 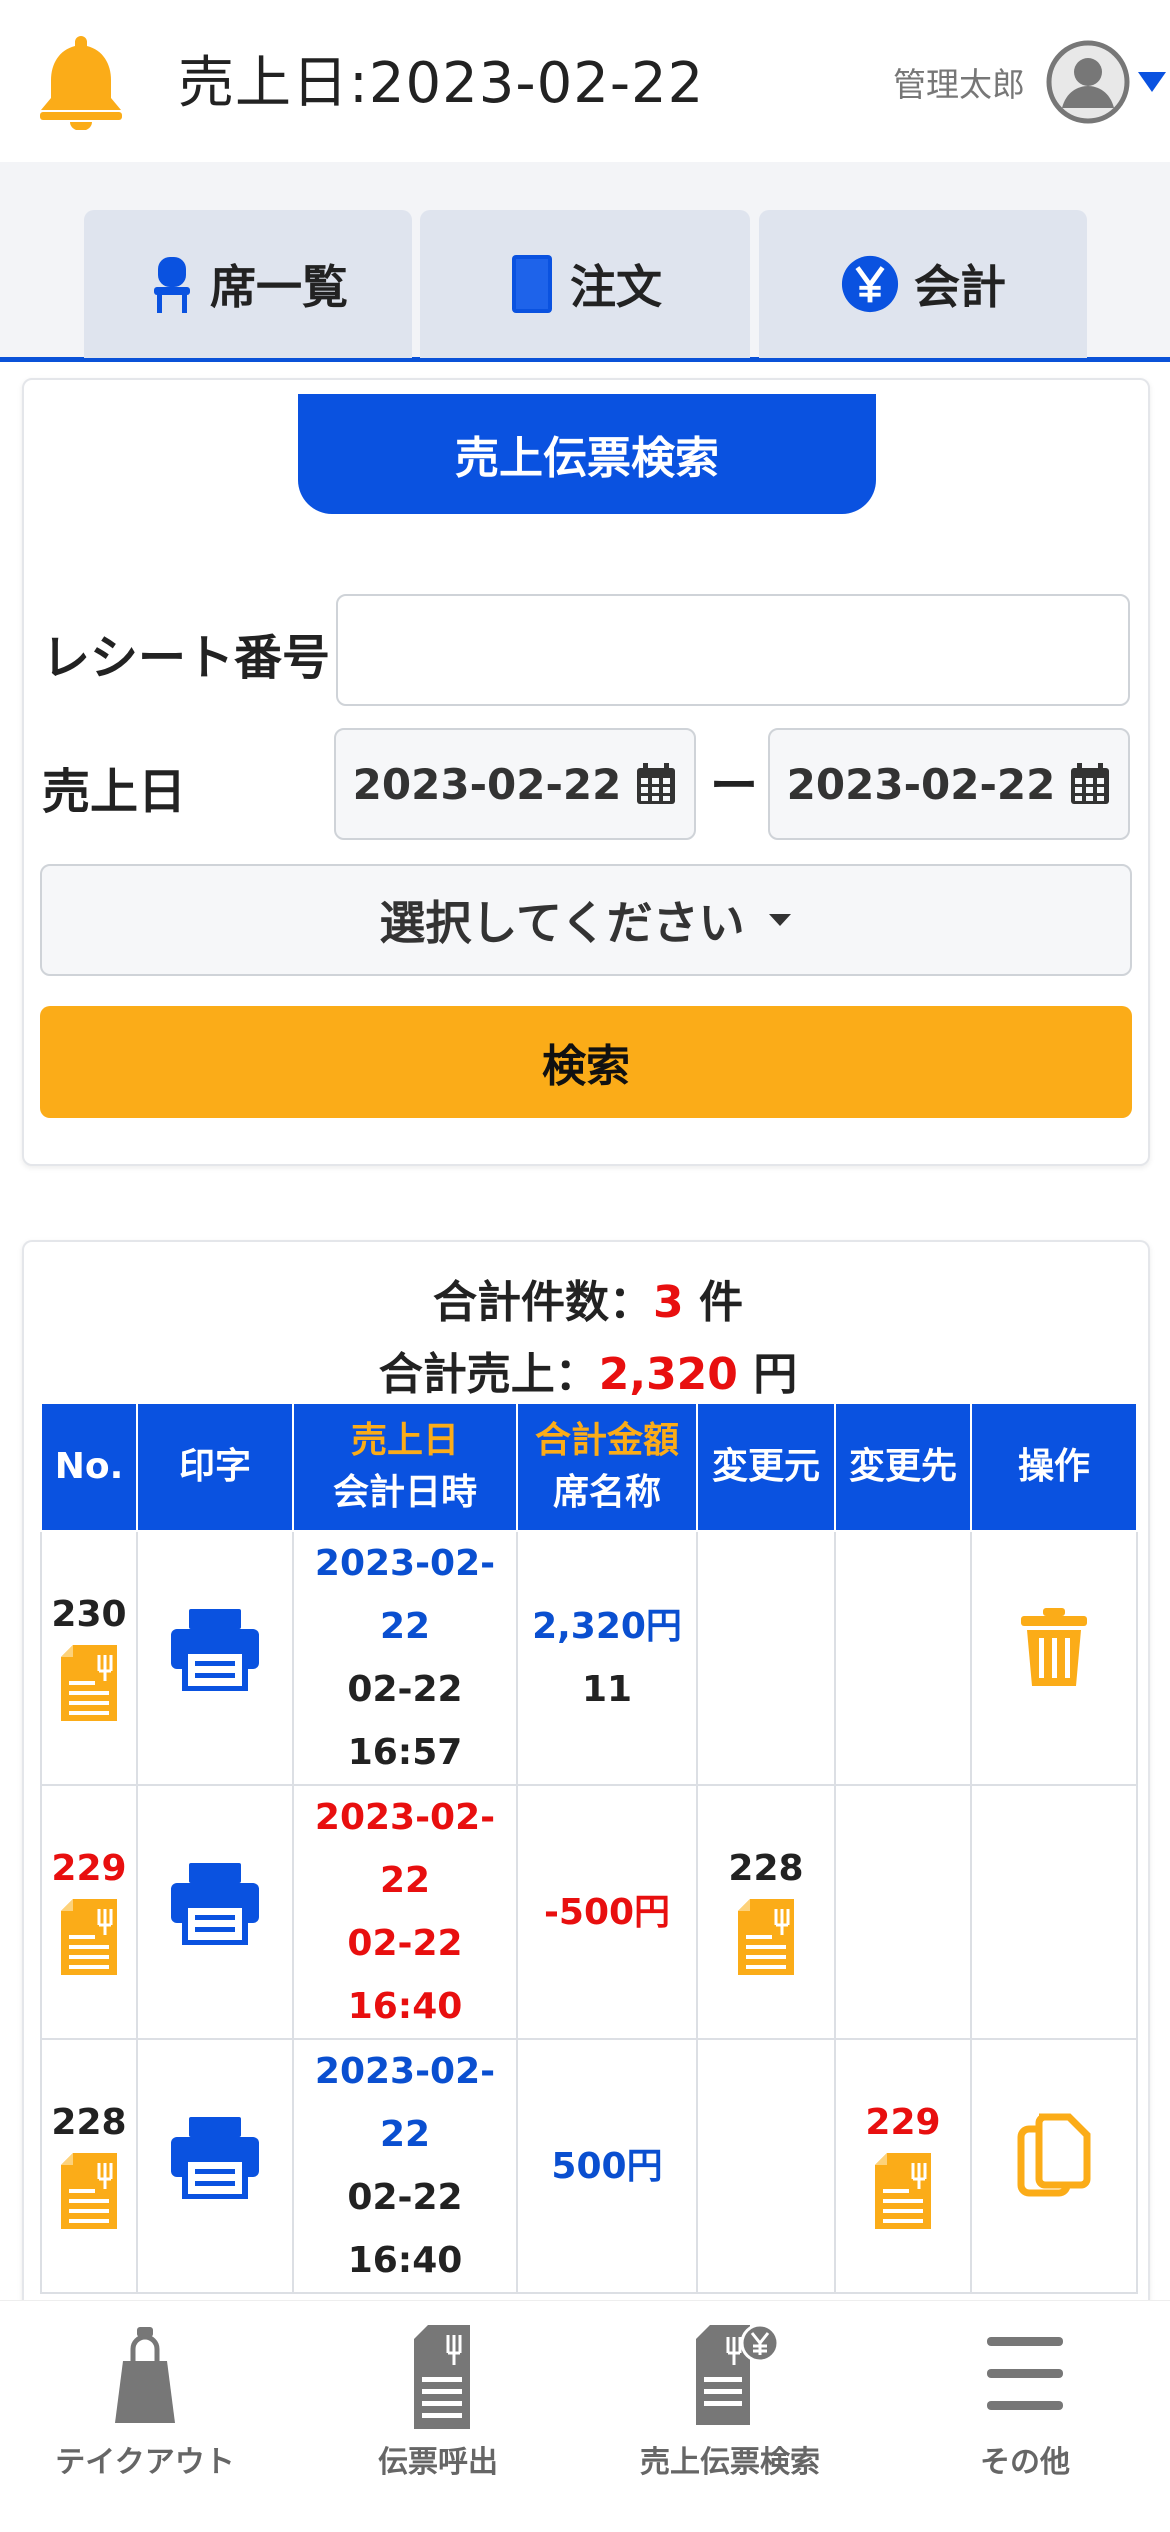 I want to click on nav-label: テイクアウト, so click(x=145, y=2462).